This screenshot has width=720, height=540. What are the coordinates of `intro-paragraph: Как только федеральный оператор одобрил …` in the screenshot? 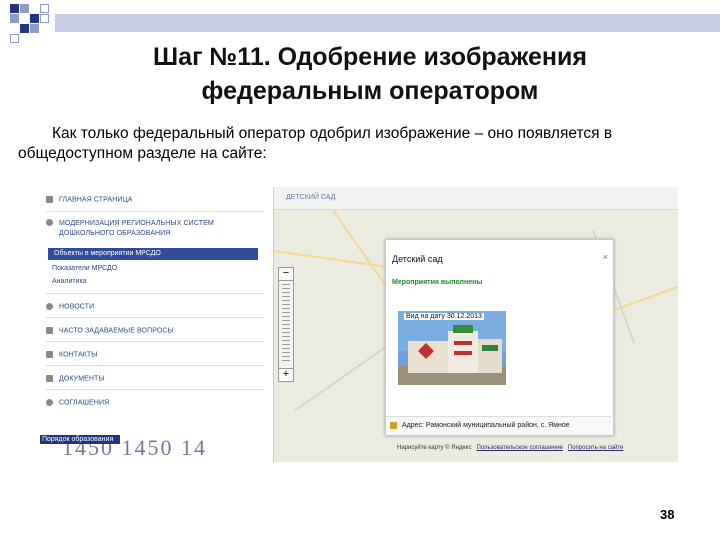 It's located at (363, 144).